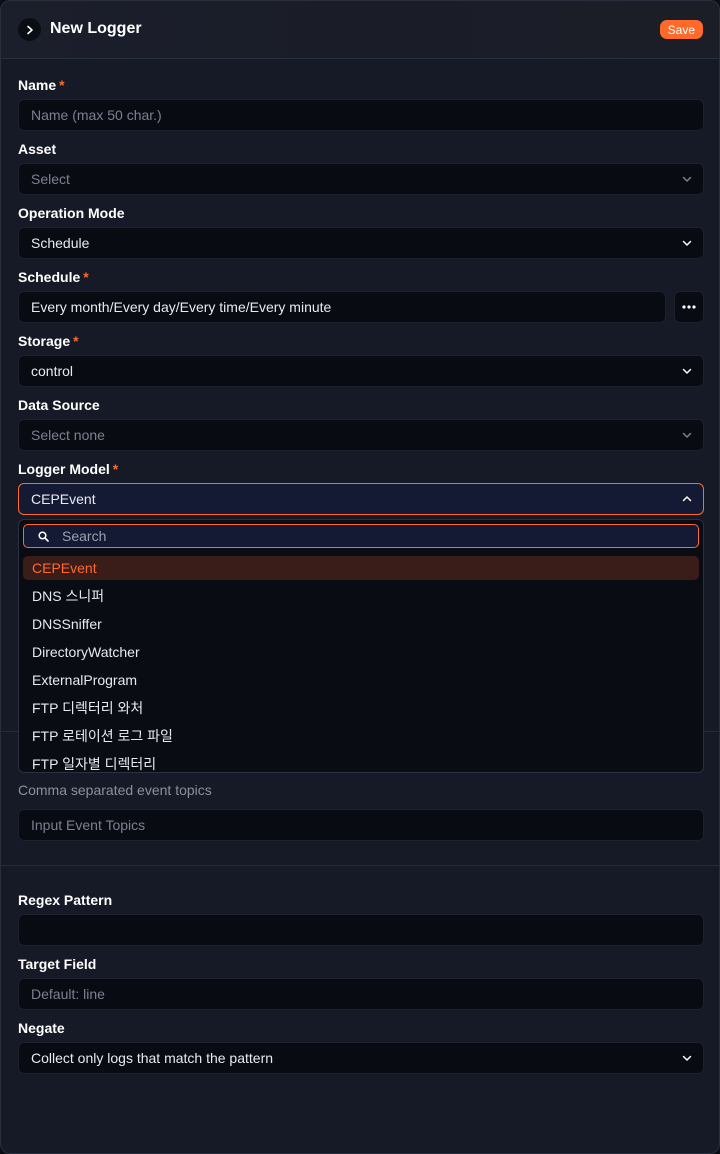 The height and width of the screenshot is (1154, 720). I want to click on dropdown-item: FTP 디렉터리 와처, so click(361, 708).